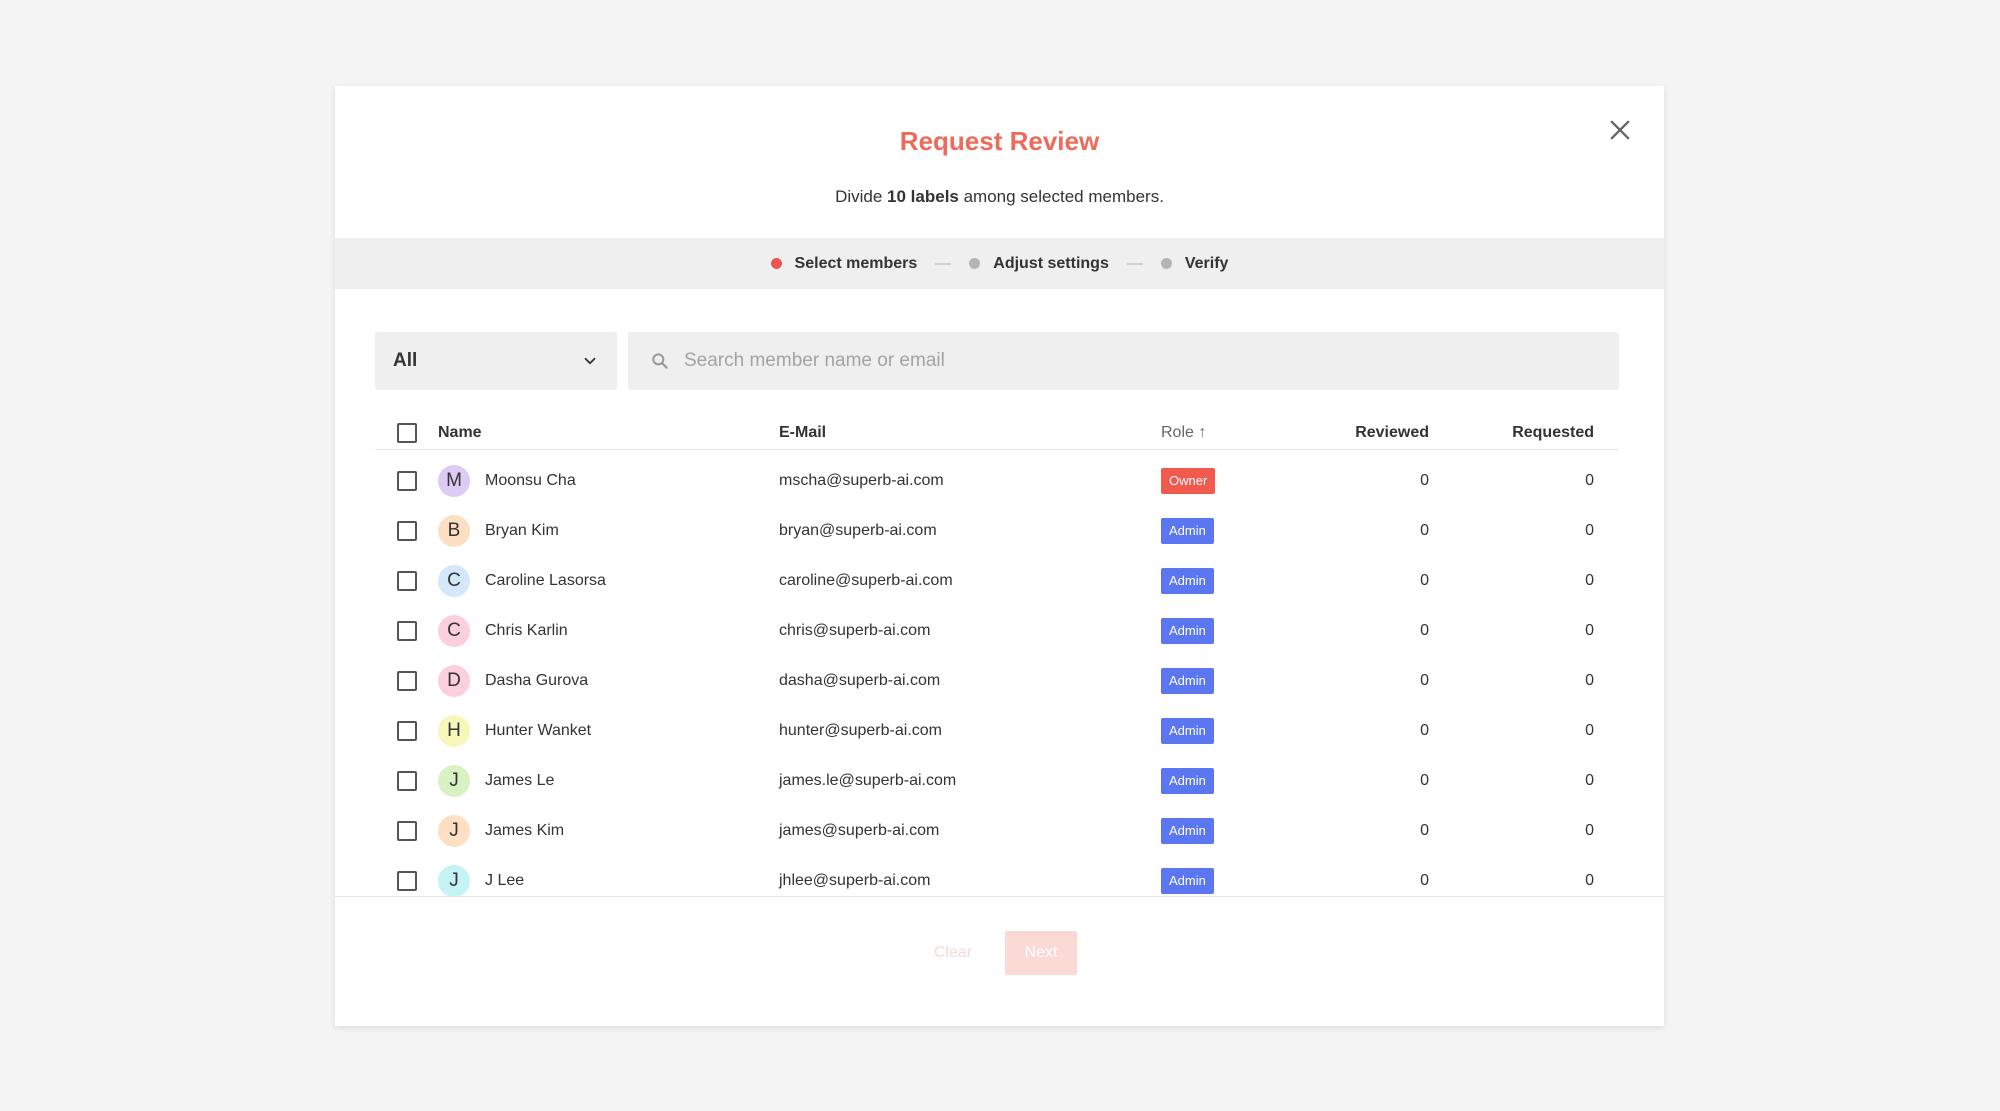 The image size is (2000, 1111). I want to click on search-input, so click(1134, 361).